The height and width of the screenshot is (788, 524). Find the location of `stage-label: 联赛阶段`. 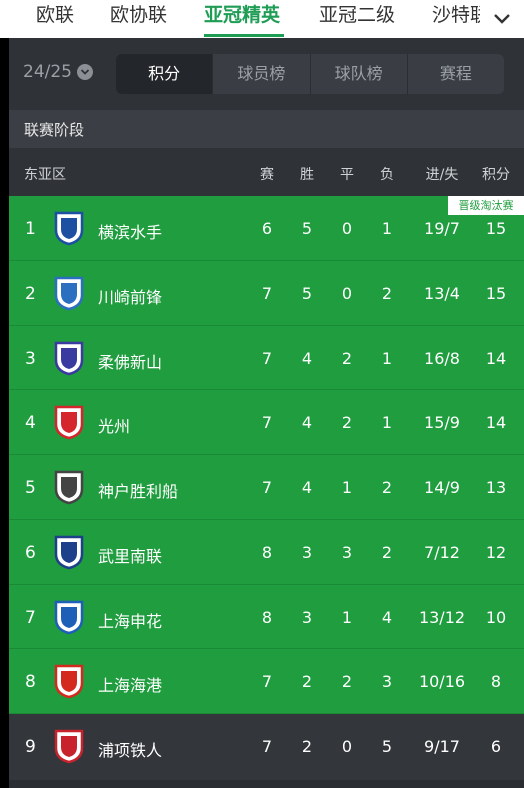

stage-label: 联赛阶段 is located at coordinates (54, 130).